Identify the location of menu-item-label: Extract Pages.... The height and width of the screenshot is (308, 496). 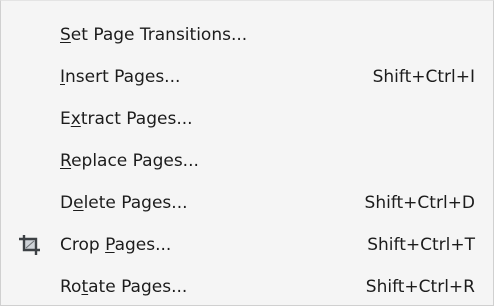
(126, 119).